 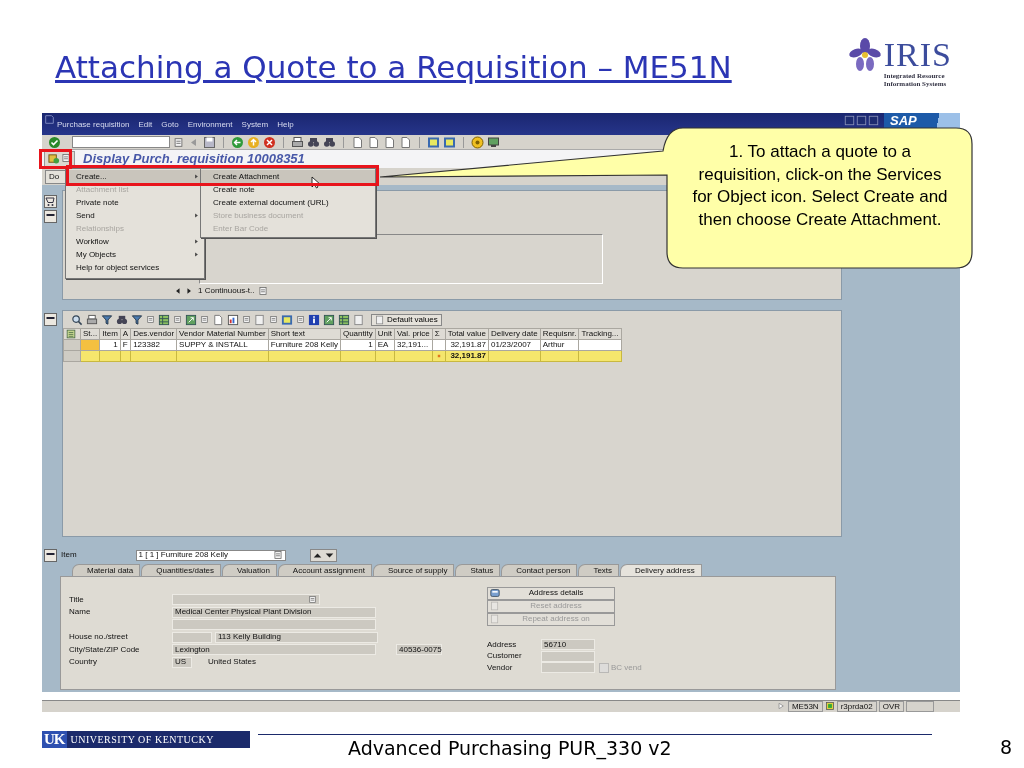 I want to click on tab: Contact person, so click(x=539, y=569).